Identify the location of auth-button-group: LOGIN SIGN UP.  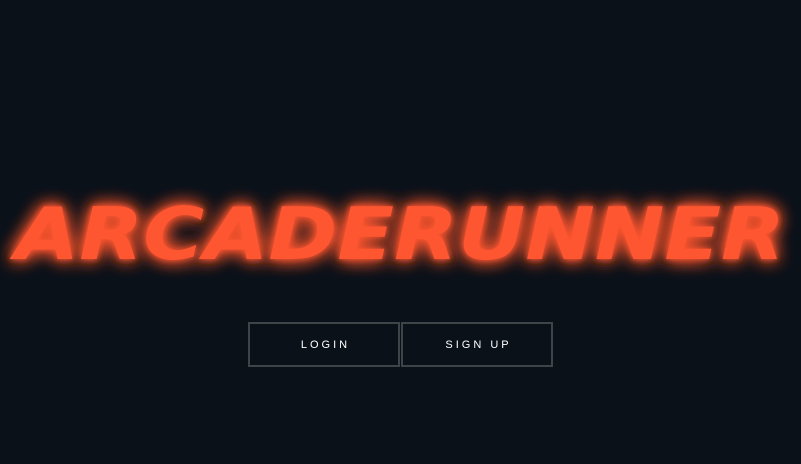
(400, 344).